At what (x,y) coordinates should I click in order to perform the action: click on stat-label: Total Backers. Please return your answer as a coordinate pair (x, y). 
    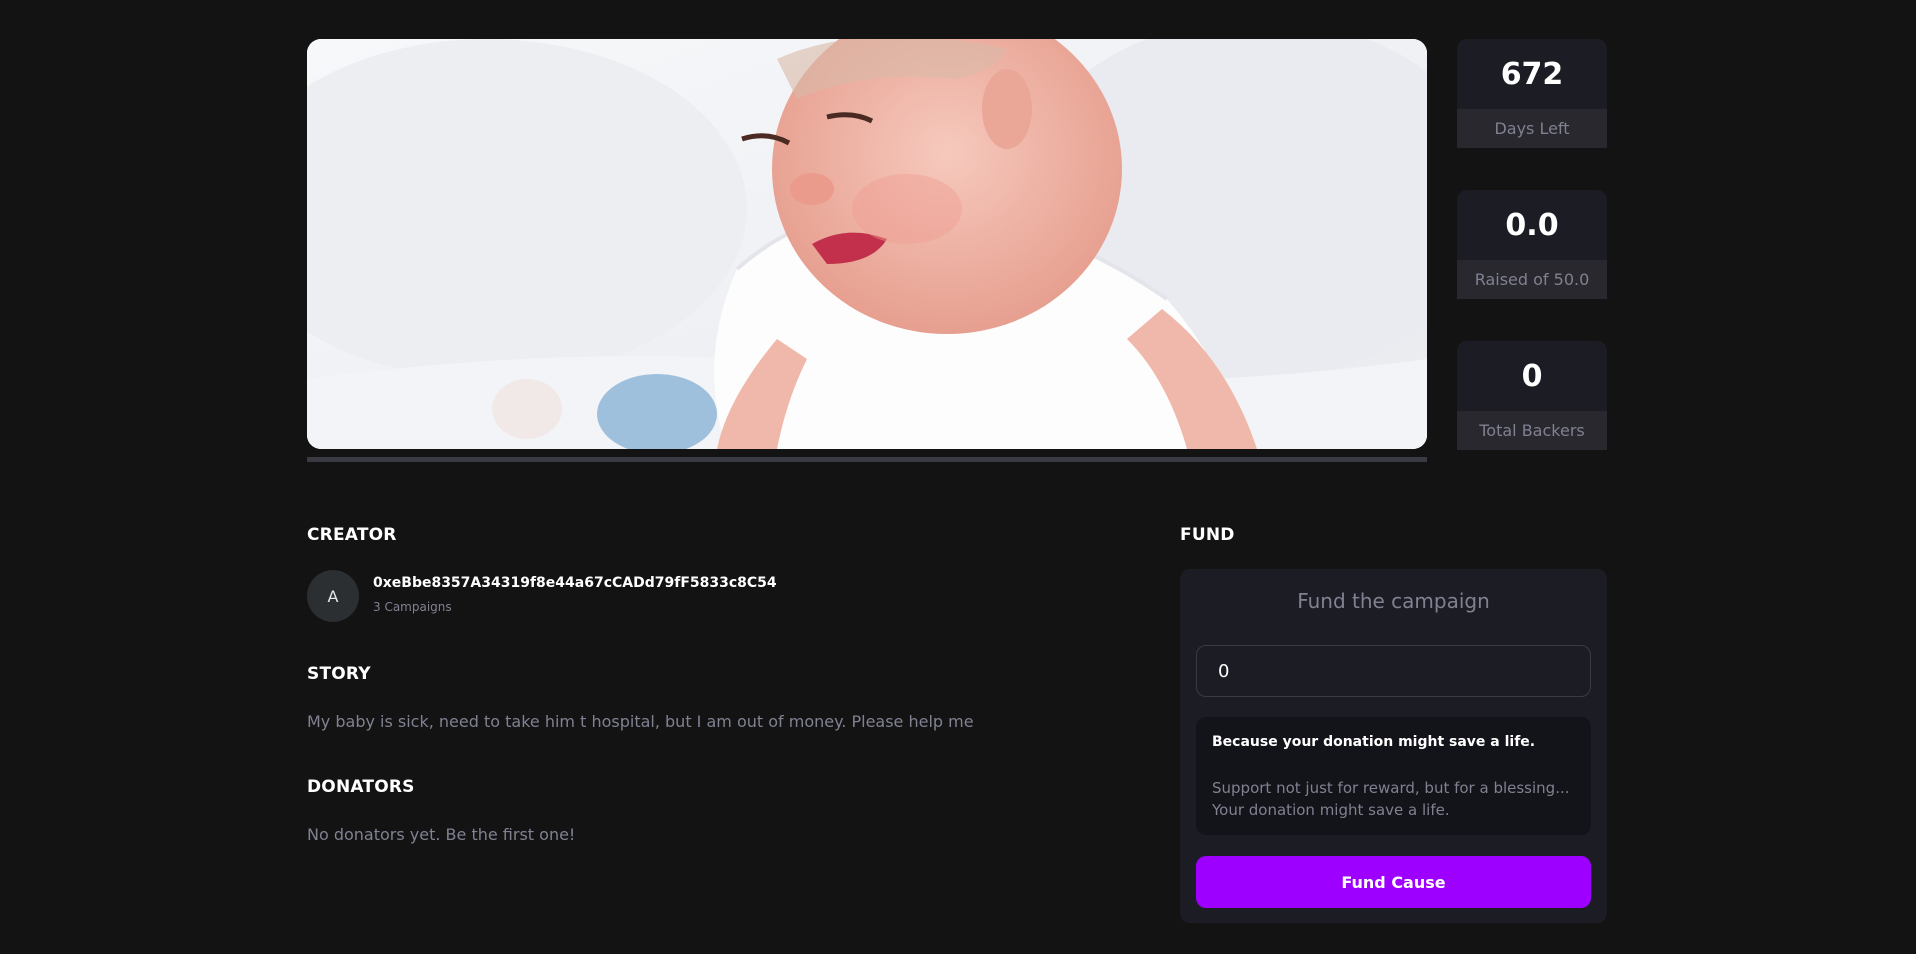
    Looking at the image, I should click on (1532, 430).